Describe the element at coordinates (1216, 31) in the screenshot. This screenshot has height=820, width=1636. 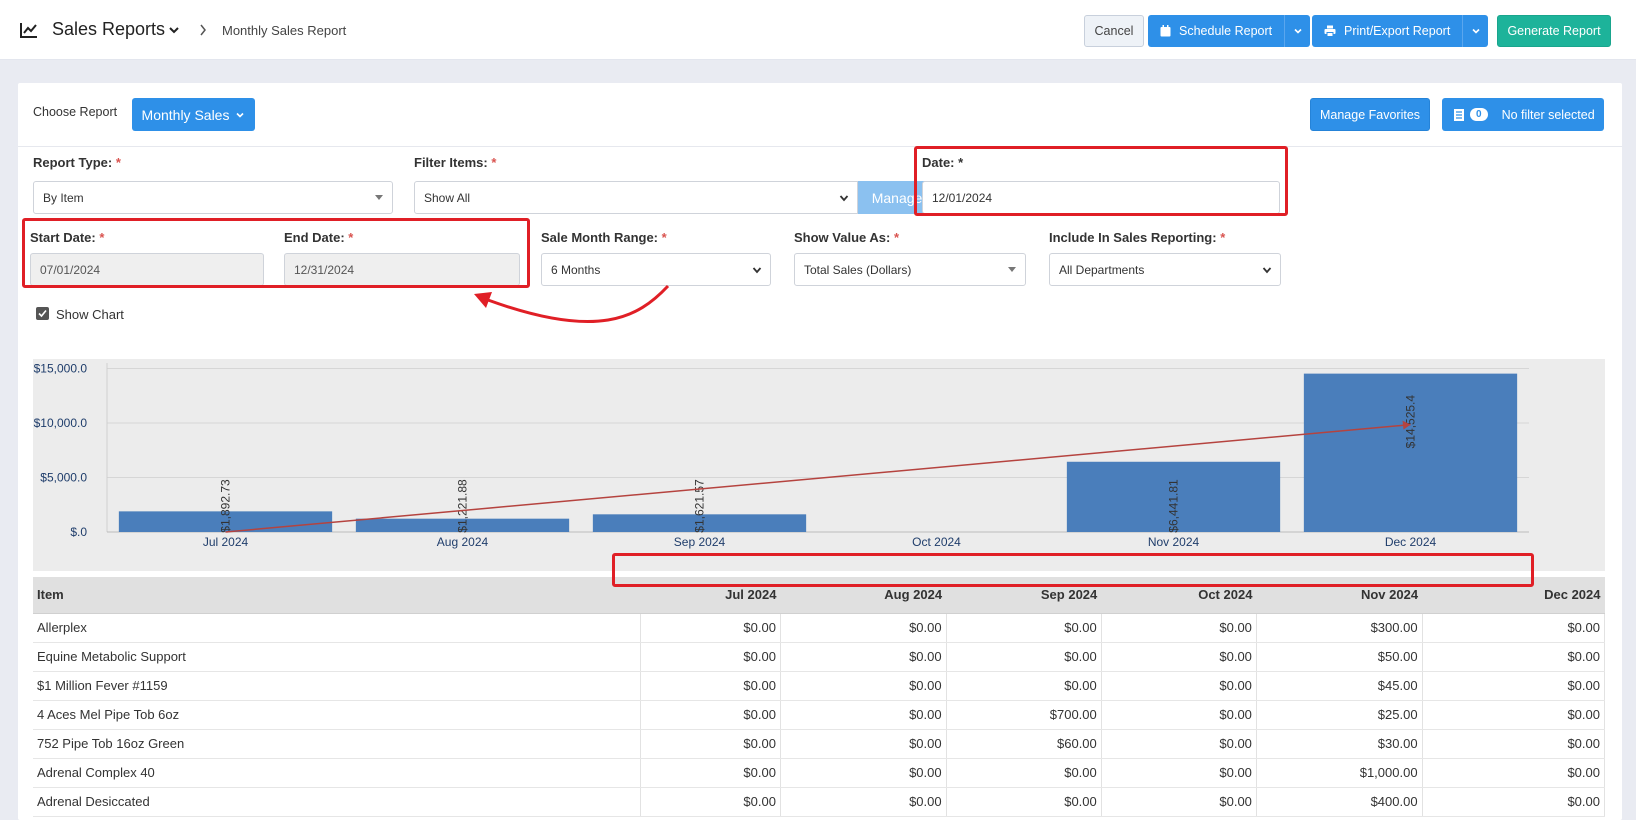
I see `schedule-report-button: Schedule Report` at that location.